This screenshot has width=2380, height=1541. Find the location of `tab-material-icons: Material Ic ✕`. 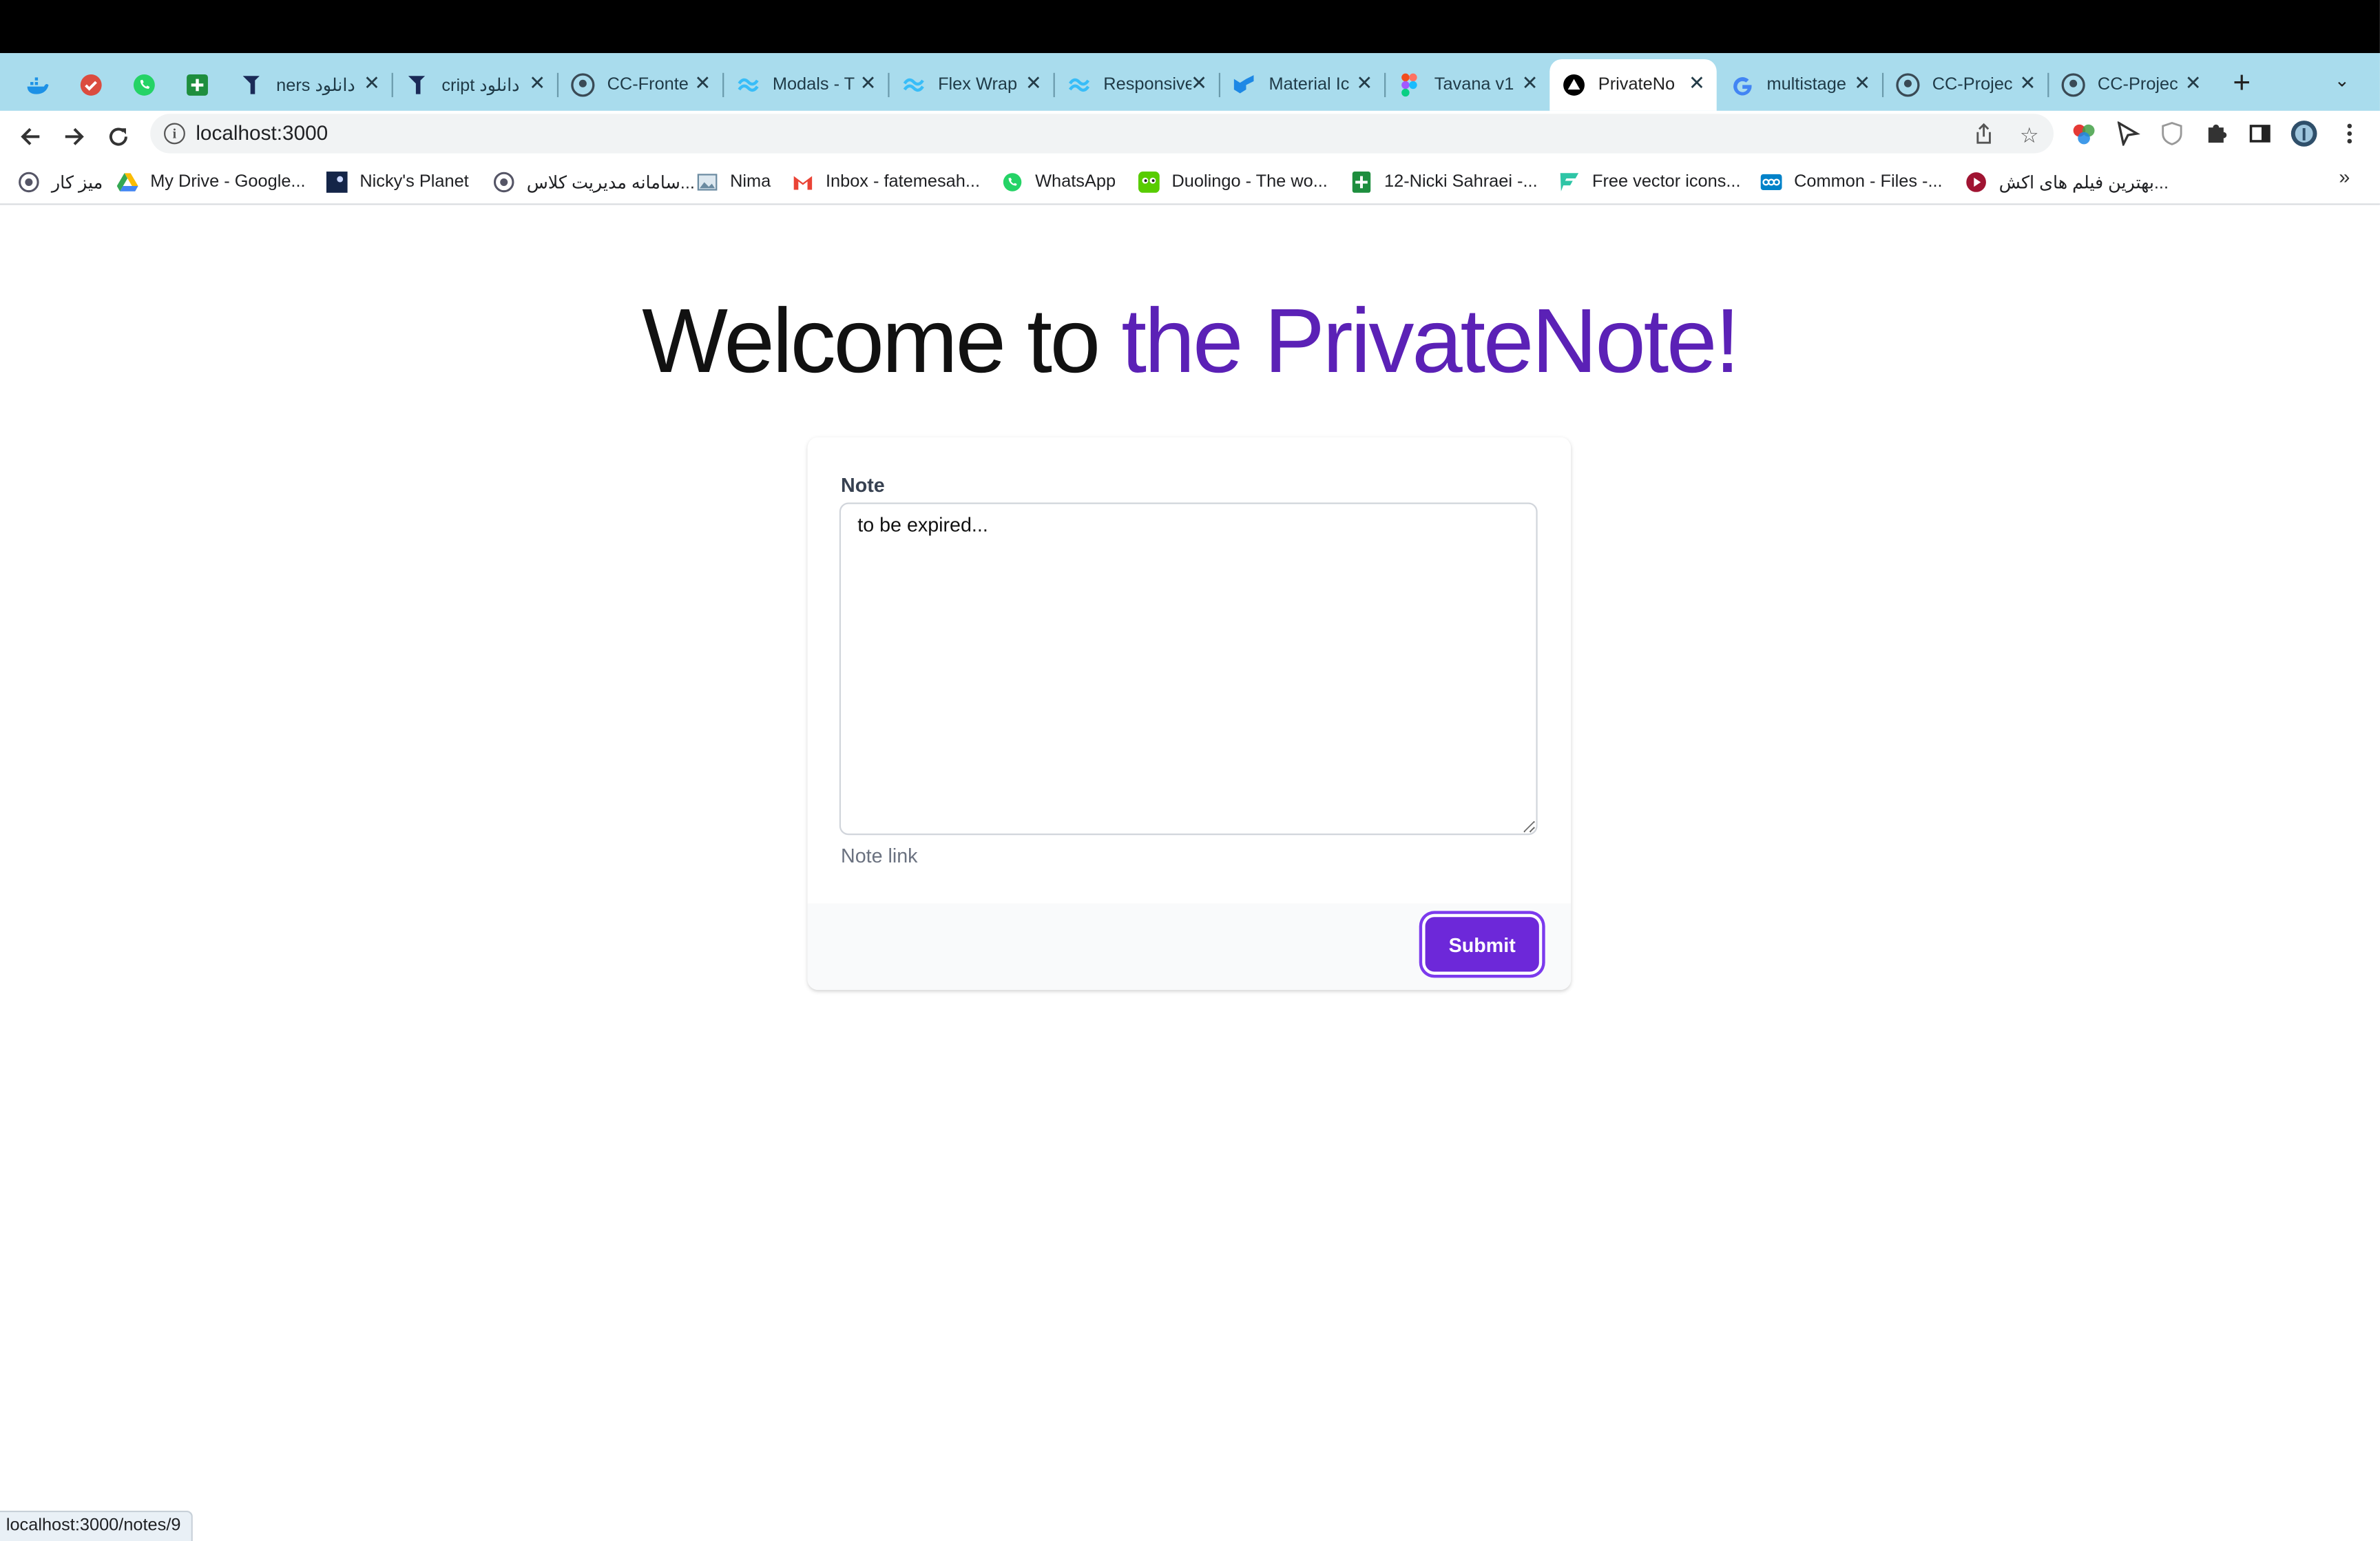

tab-material-icons: Material Ic ✕ is located at coordinates (1303, 85).